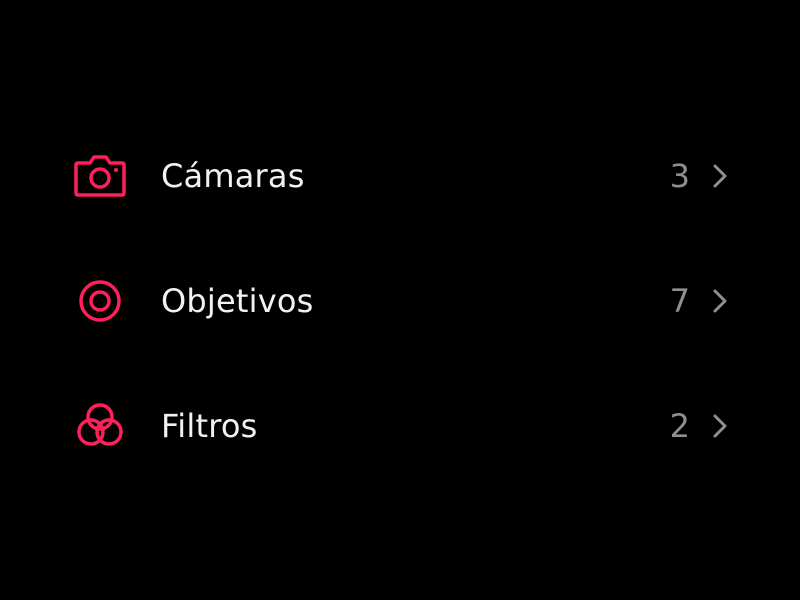  What do you see at coordinates (679, 301) in the screenshot?
I see `list-item-count: 7` at bounding box center [679, 301].